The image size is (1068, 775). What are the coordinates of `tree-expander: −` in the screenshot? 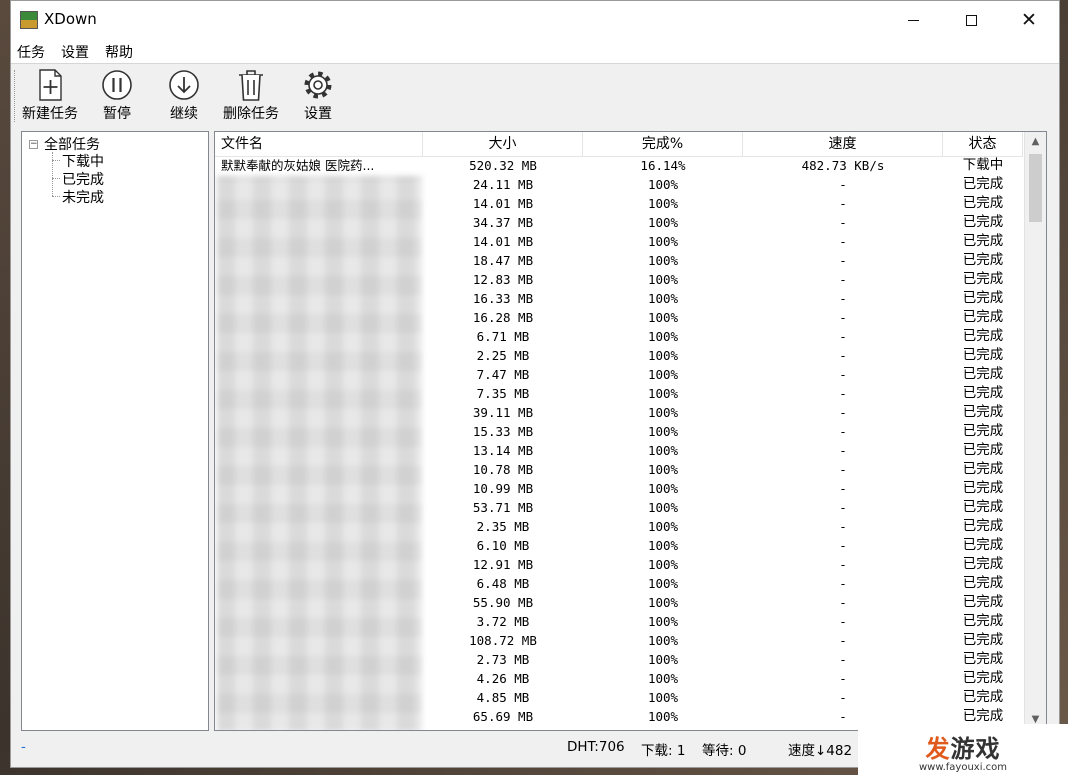 It's located at (33, 144).